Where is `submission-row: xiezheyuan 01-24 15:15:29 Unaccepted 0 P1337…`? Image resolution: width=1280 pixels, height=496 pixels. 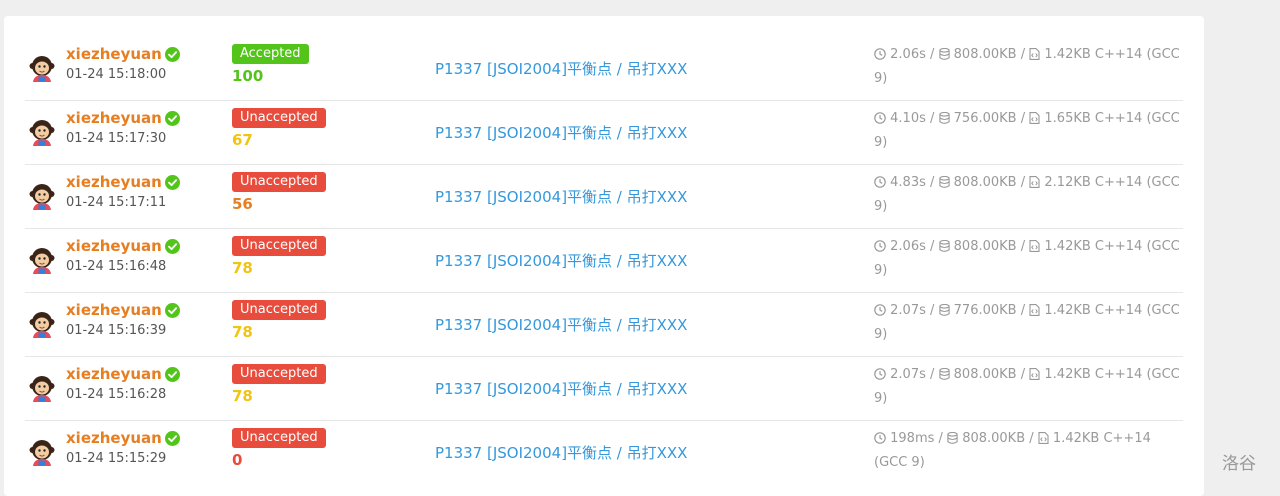
submission-row: xiezheyuan 01-24 15:15:29 Unaccepted 0 P1337… is located at coordinates (604, 452).